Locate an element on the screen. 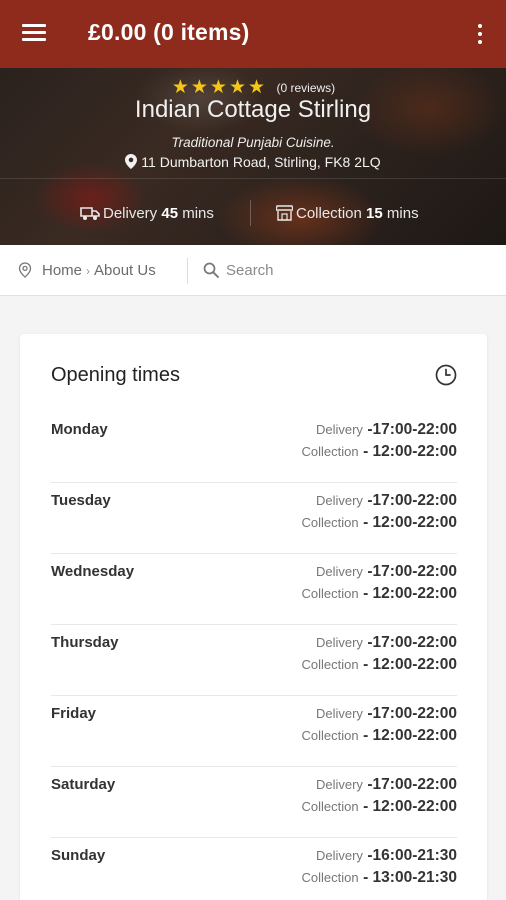 The width and height of the screenshot is (506, 900). collection-unit: mins is located at coordinates (402, 213).